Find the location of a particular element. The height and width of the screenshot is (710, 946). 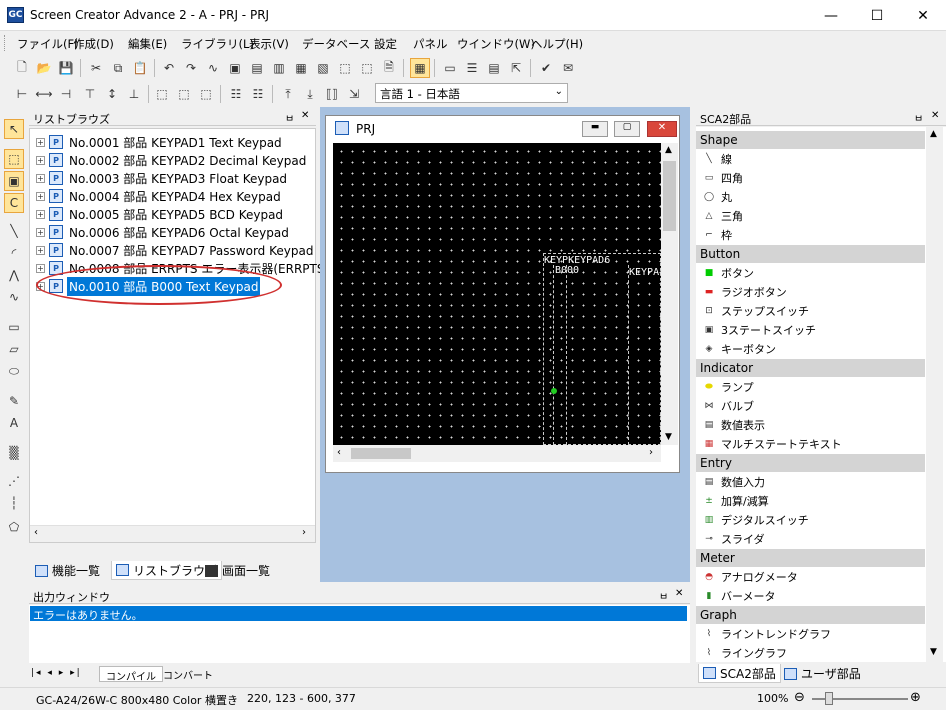

pointer-icon: ↖ is located at coordinates (14, 129).